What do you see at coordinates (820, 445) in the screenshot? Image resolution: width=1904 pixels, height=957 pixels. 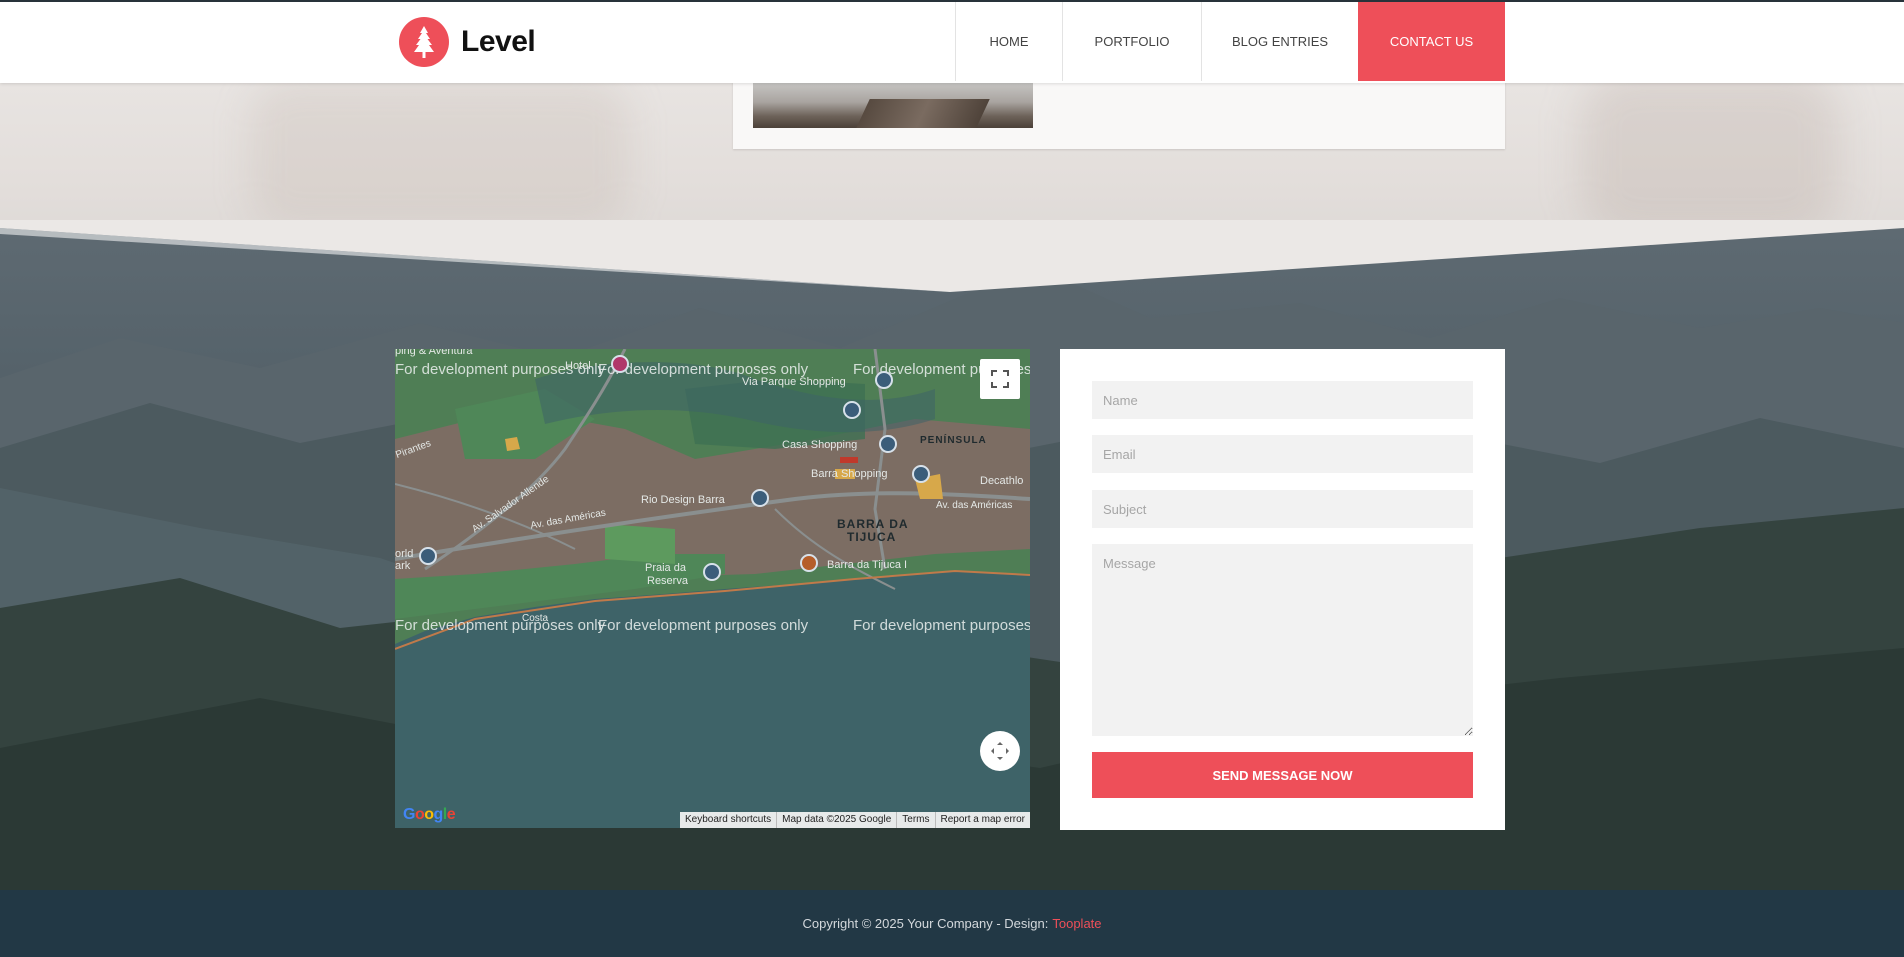 I see `map-label: Casa Shopping` at bounding box center [820, 445].